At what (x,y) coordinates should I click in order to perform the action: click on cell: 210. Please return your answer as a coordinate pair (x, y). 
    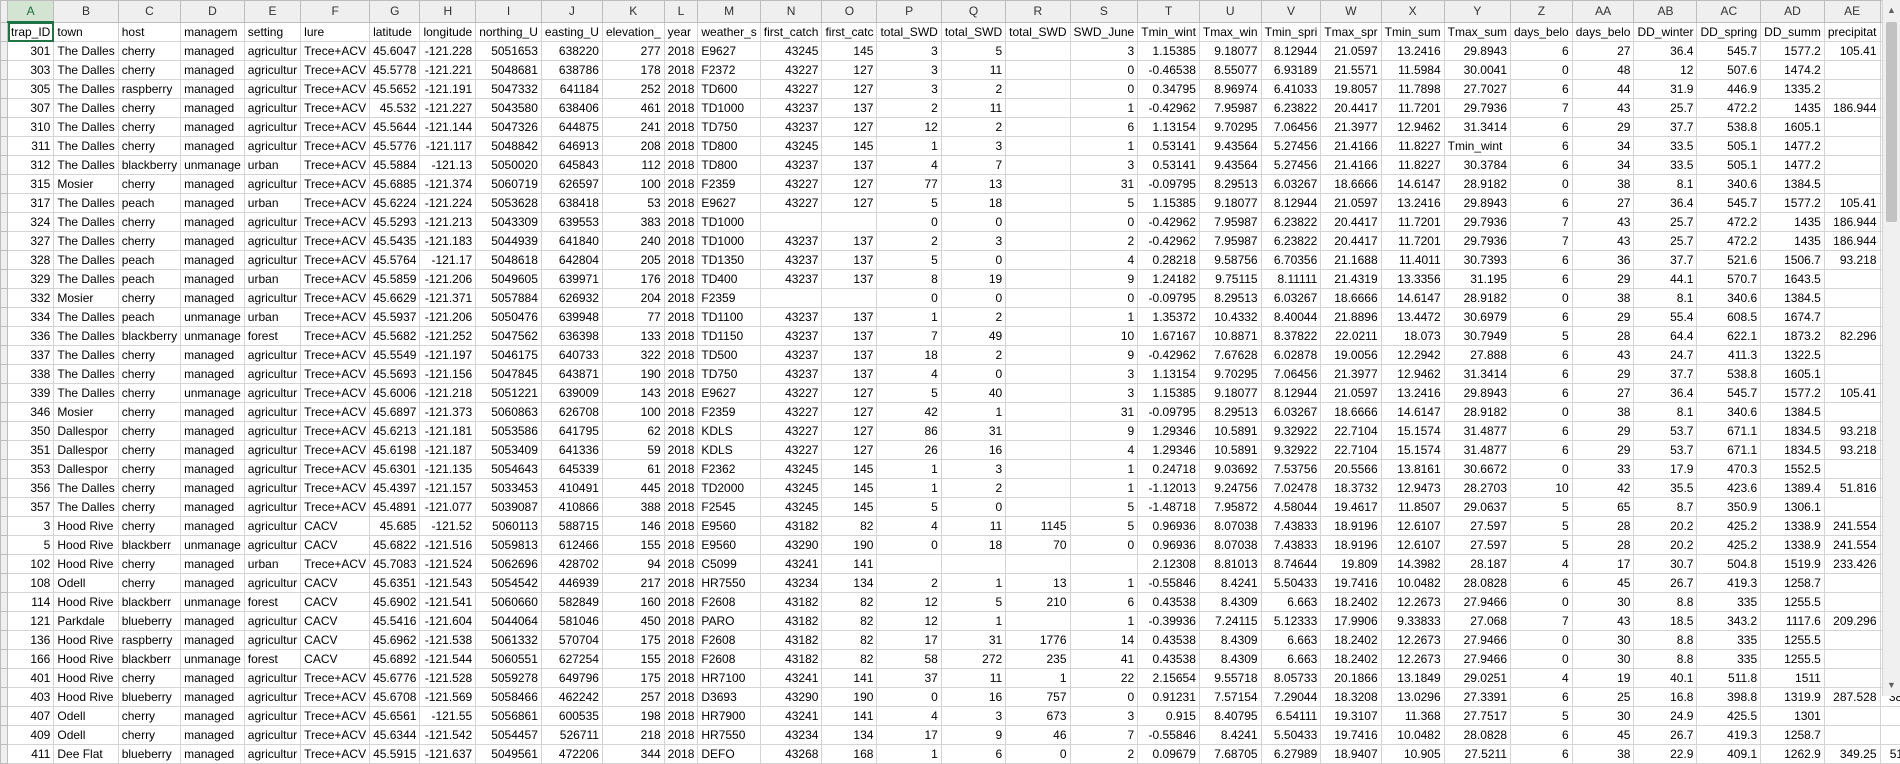
    Looking at the image, I should click on (1038, 602).